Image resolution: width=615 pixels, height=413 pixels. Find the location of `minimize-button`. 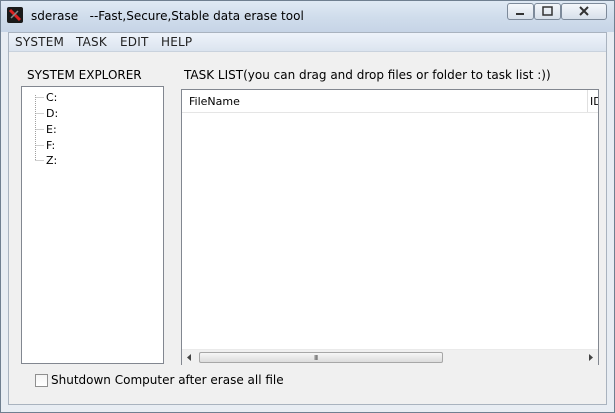

minimize-button is located at coordinates (520, 11).